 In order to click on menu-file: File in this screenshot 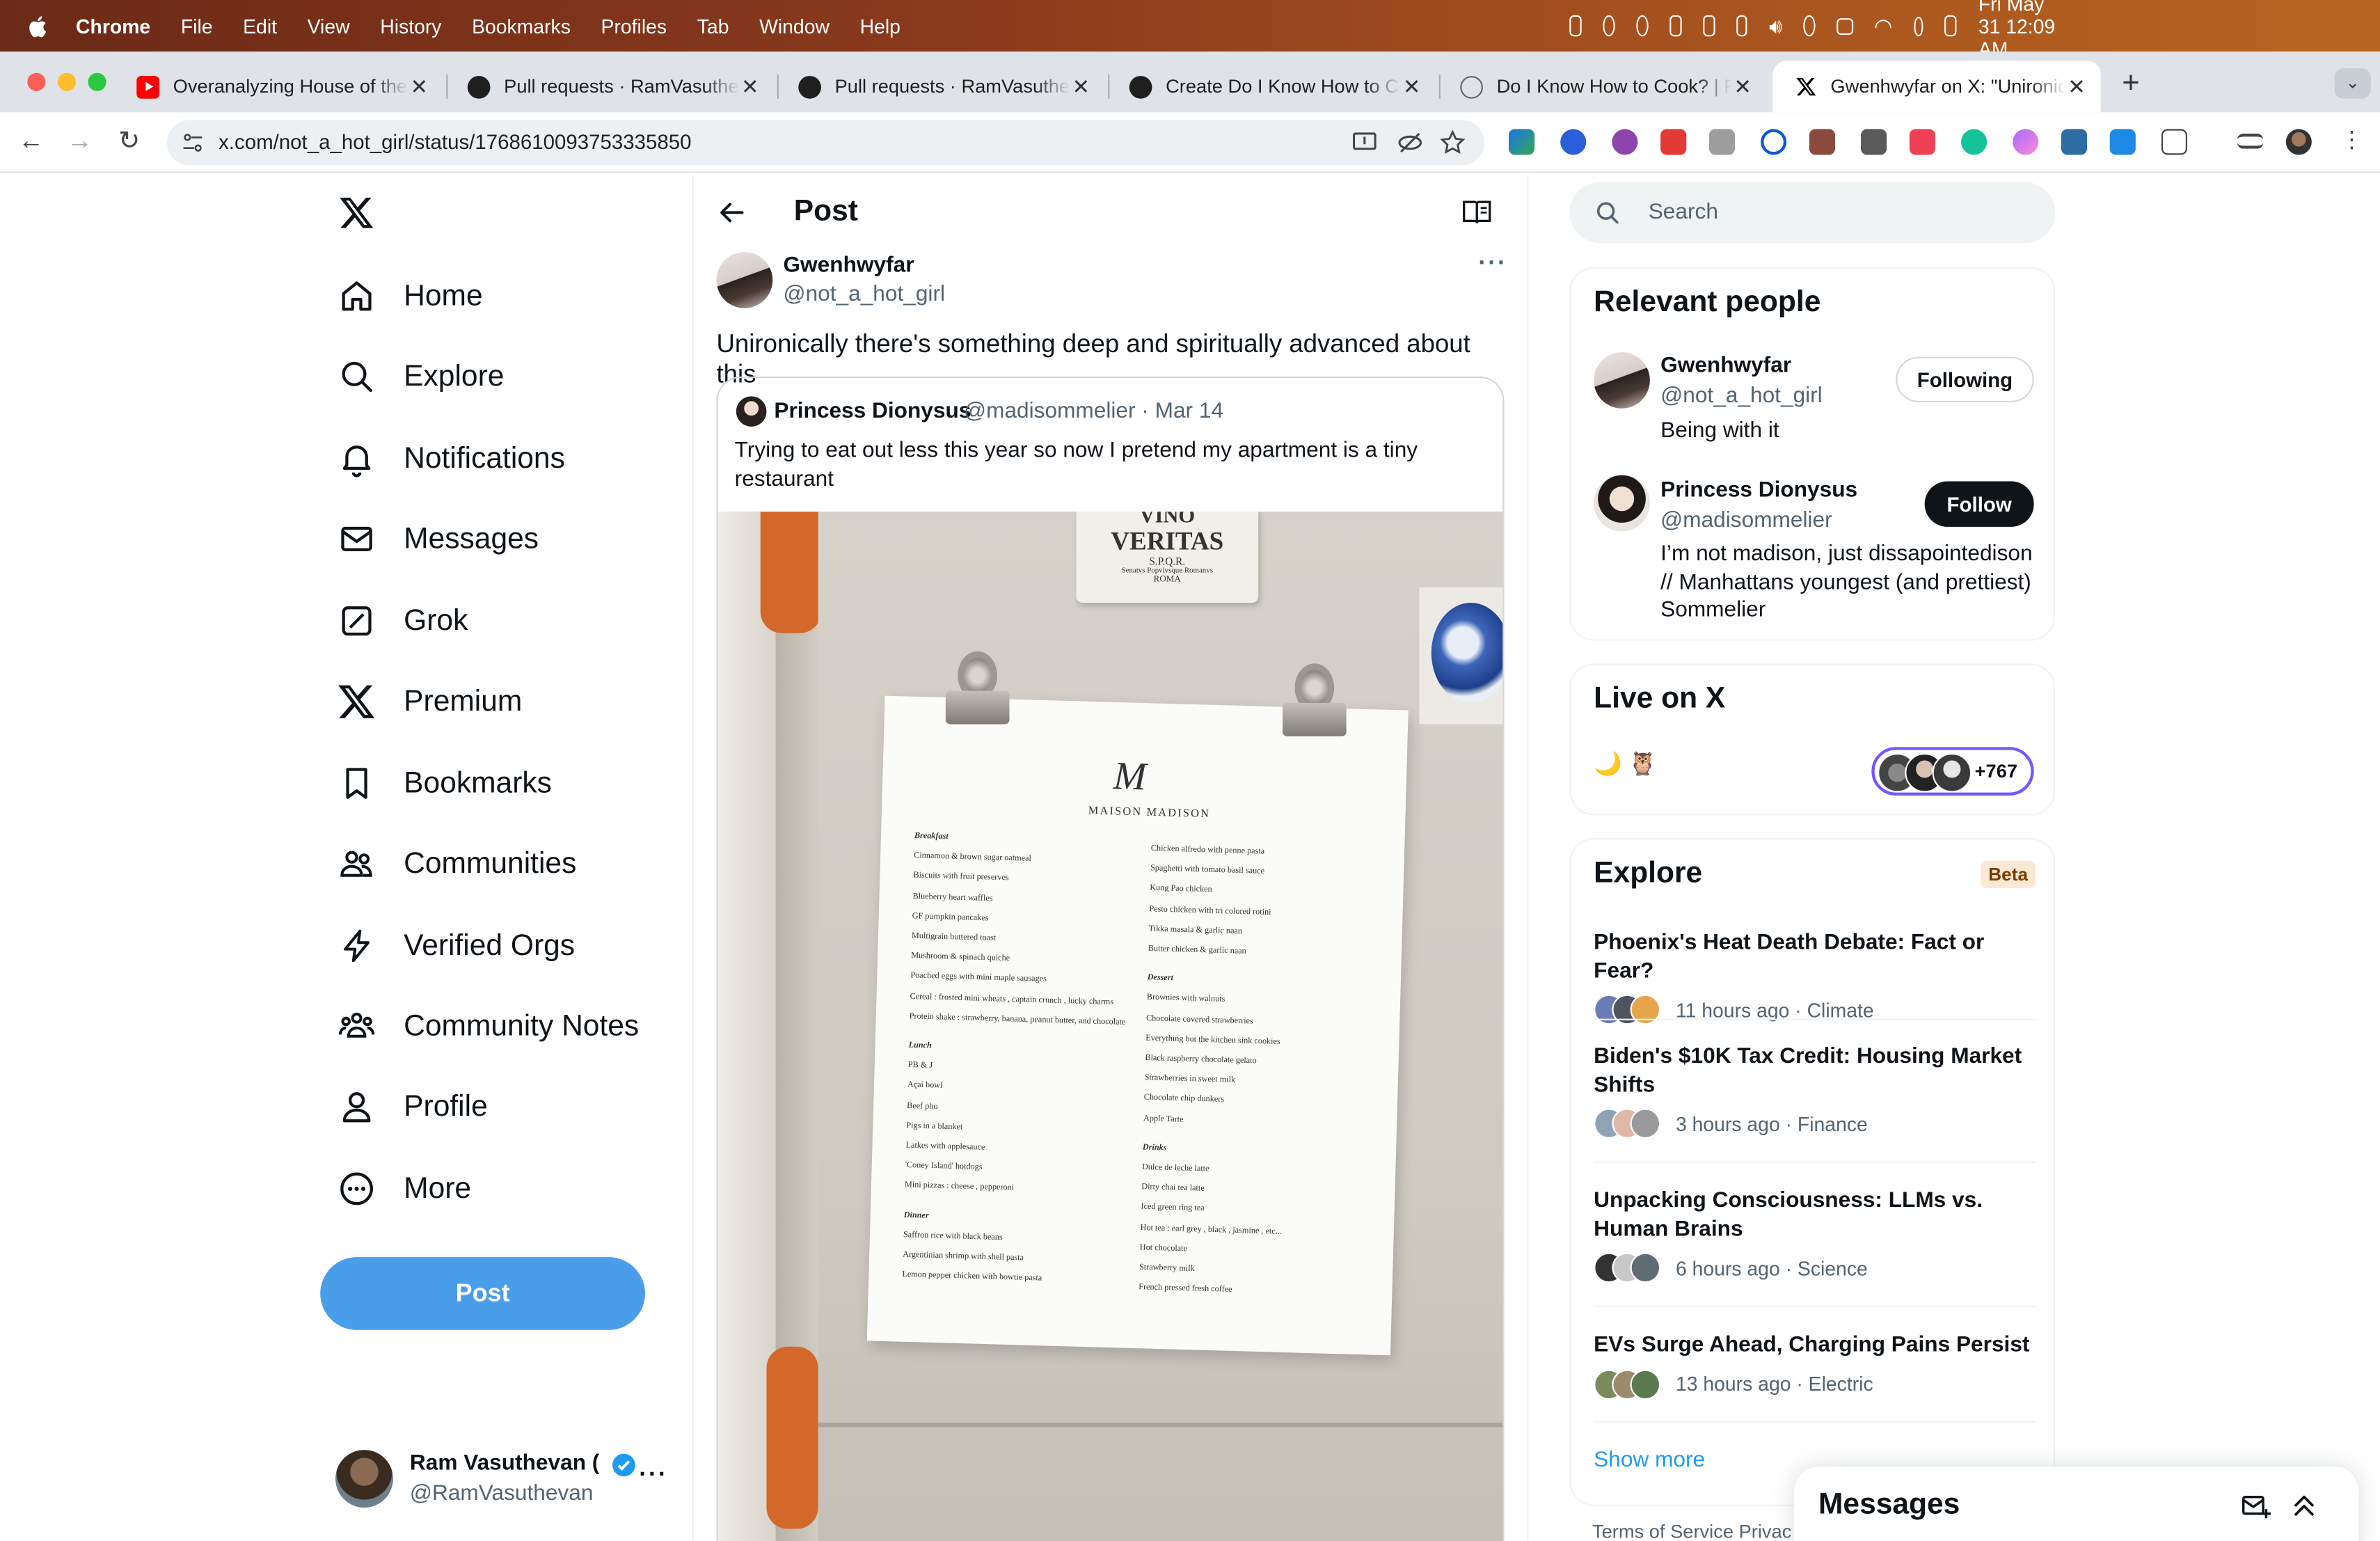, I will do `click(197, 26)`.